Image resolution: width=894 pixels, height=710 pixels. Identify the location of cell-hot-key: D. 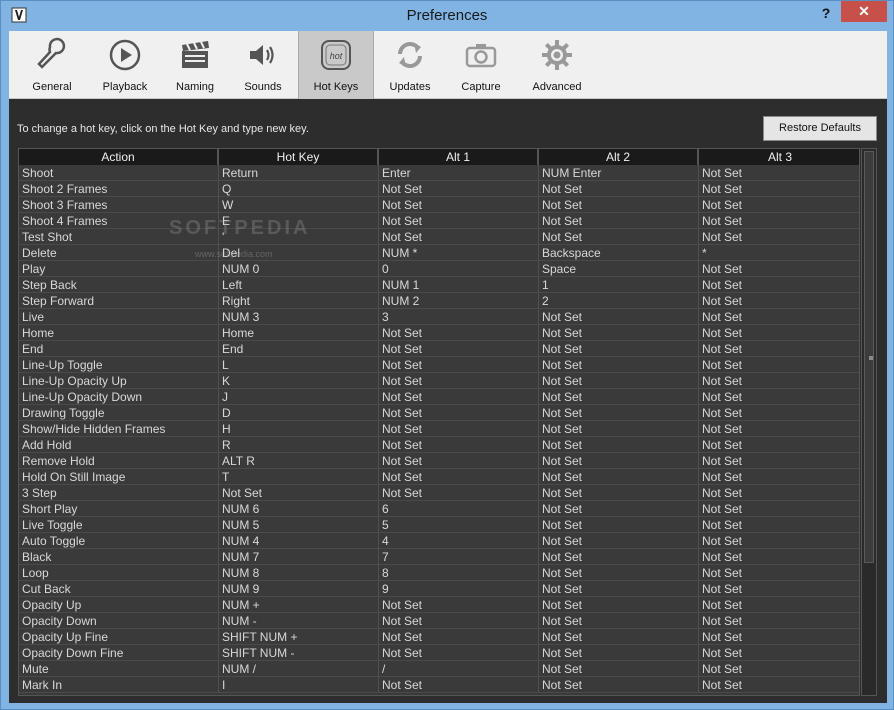
(299, 413).